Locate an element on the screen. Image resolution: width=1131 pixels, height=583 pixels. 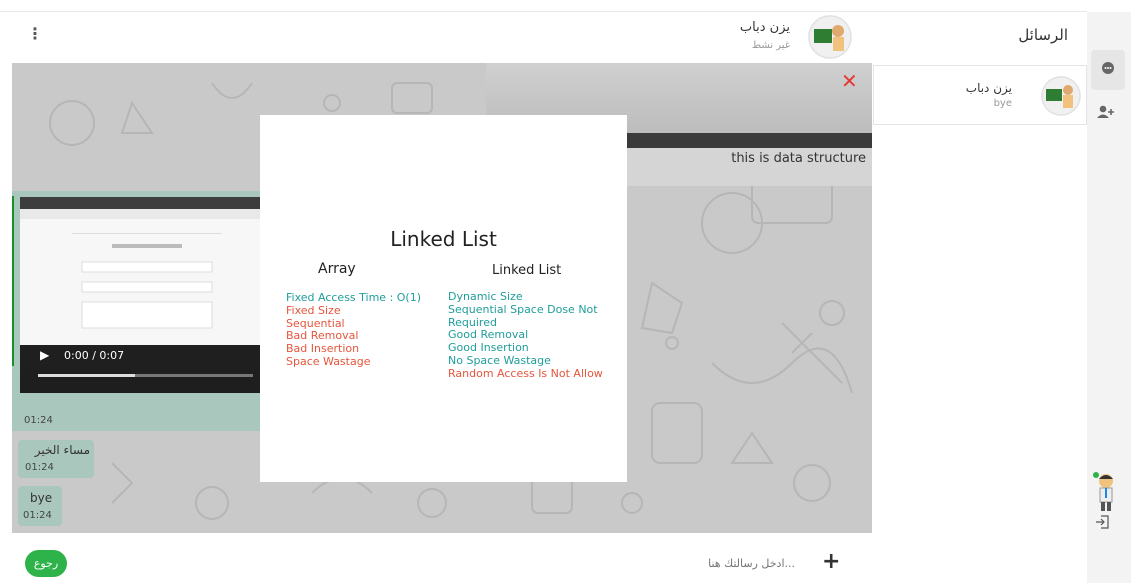
logout-icon is located at coordinates (1102, 524).